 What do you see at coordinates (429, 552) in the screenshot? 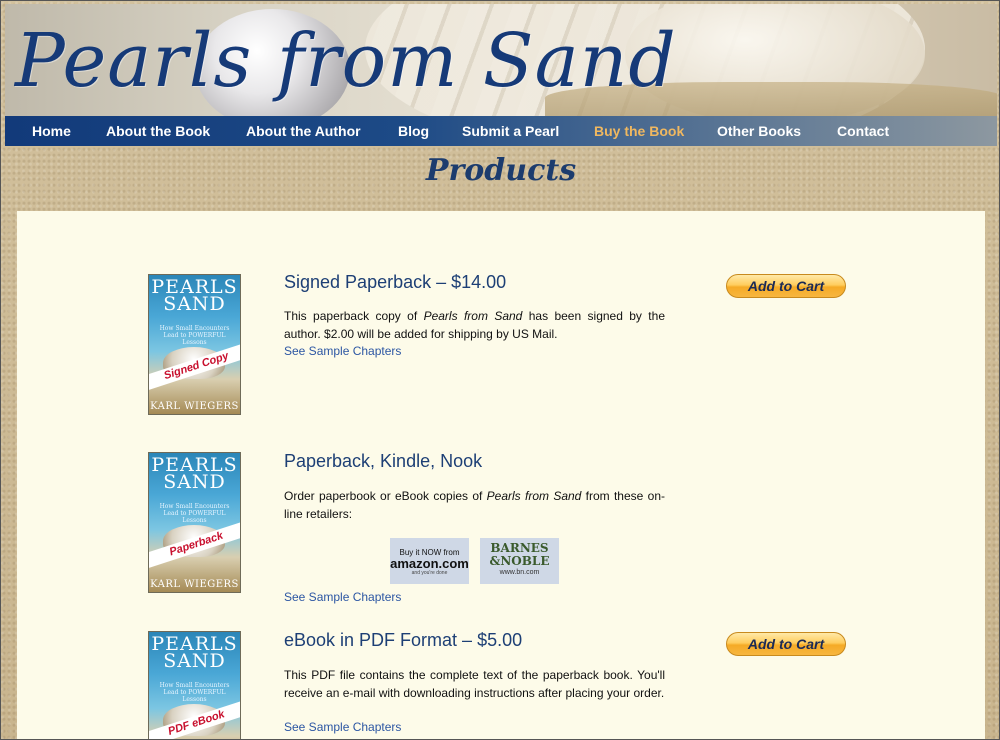
I see `amazon-tagline: Buy it NOW from` at bounding box center [429, 552].